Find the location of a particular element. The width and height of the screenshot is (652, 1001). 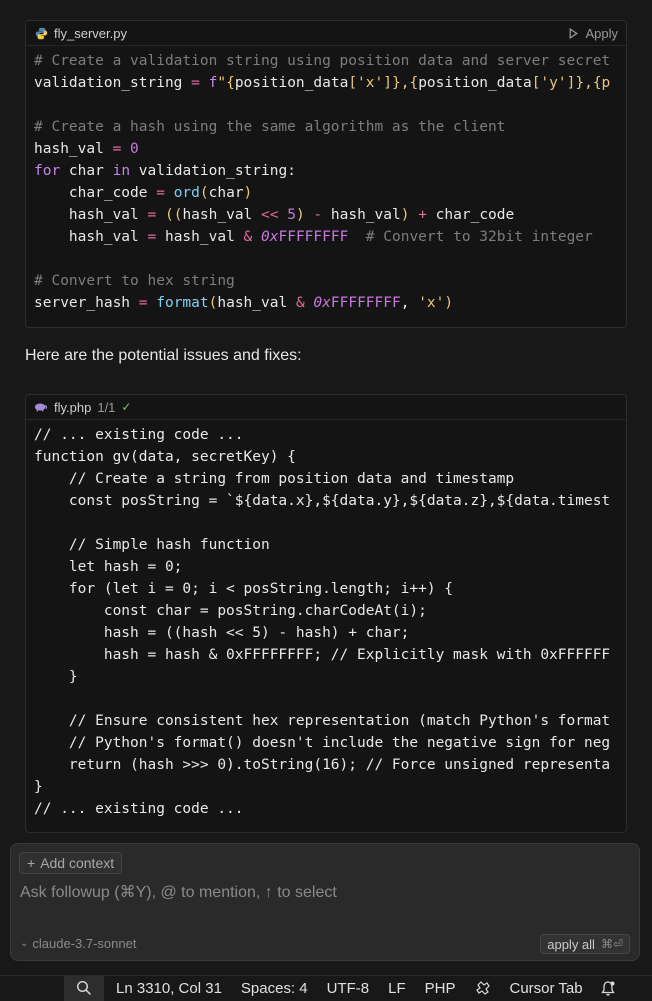

search-button is located at coordinates (84, 988).